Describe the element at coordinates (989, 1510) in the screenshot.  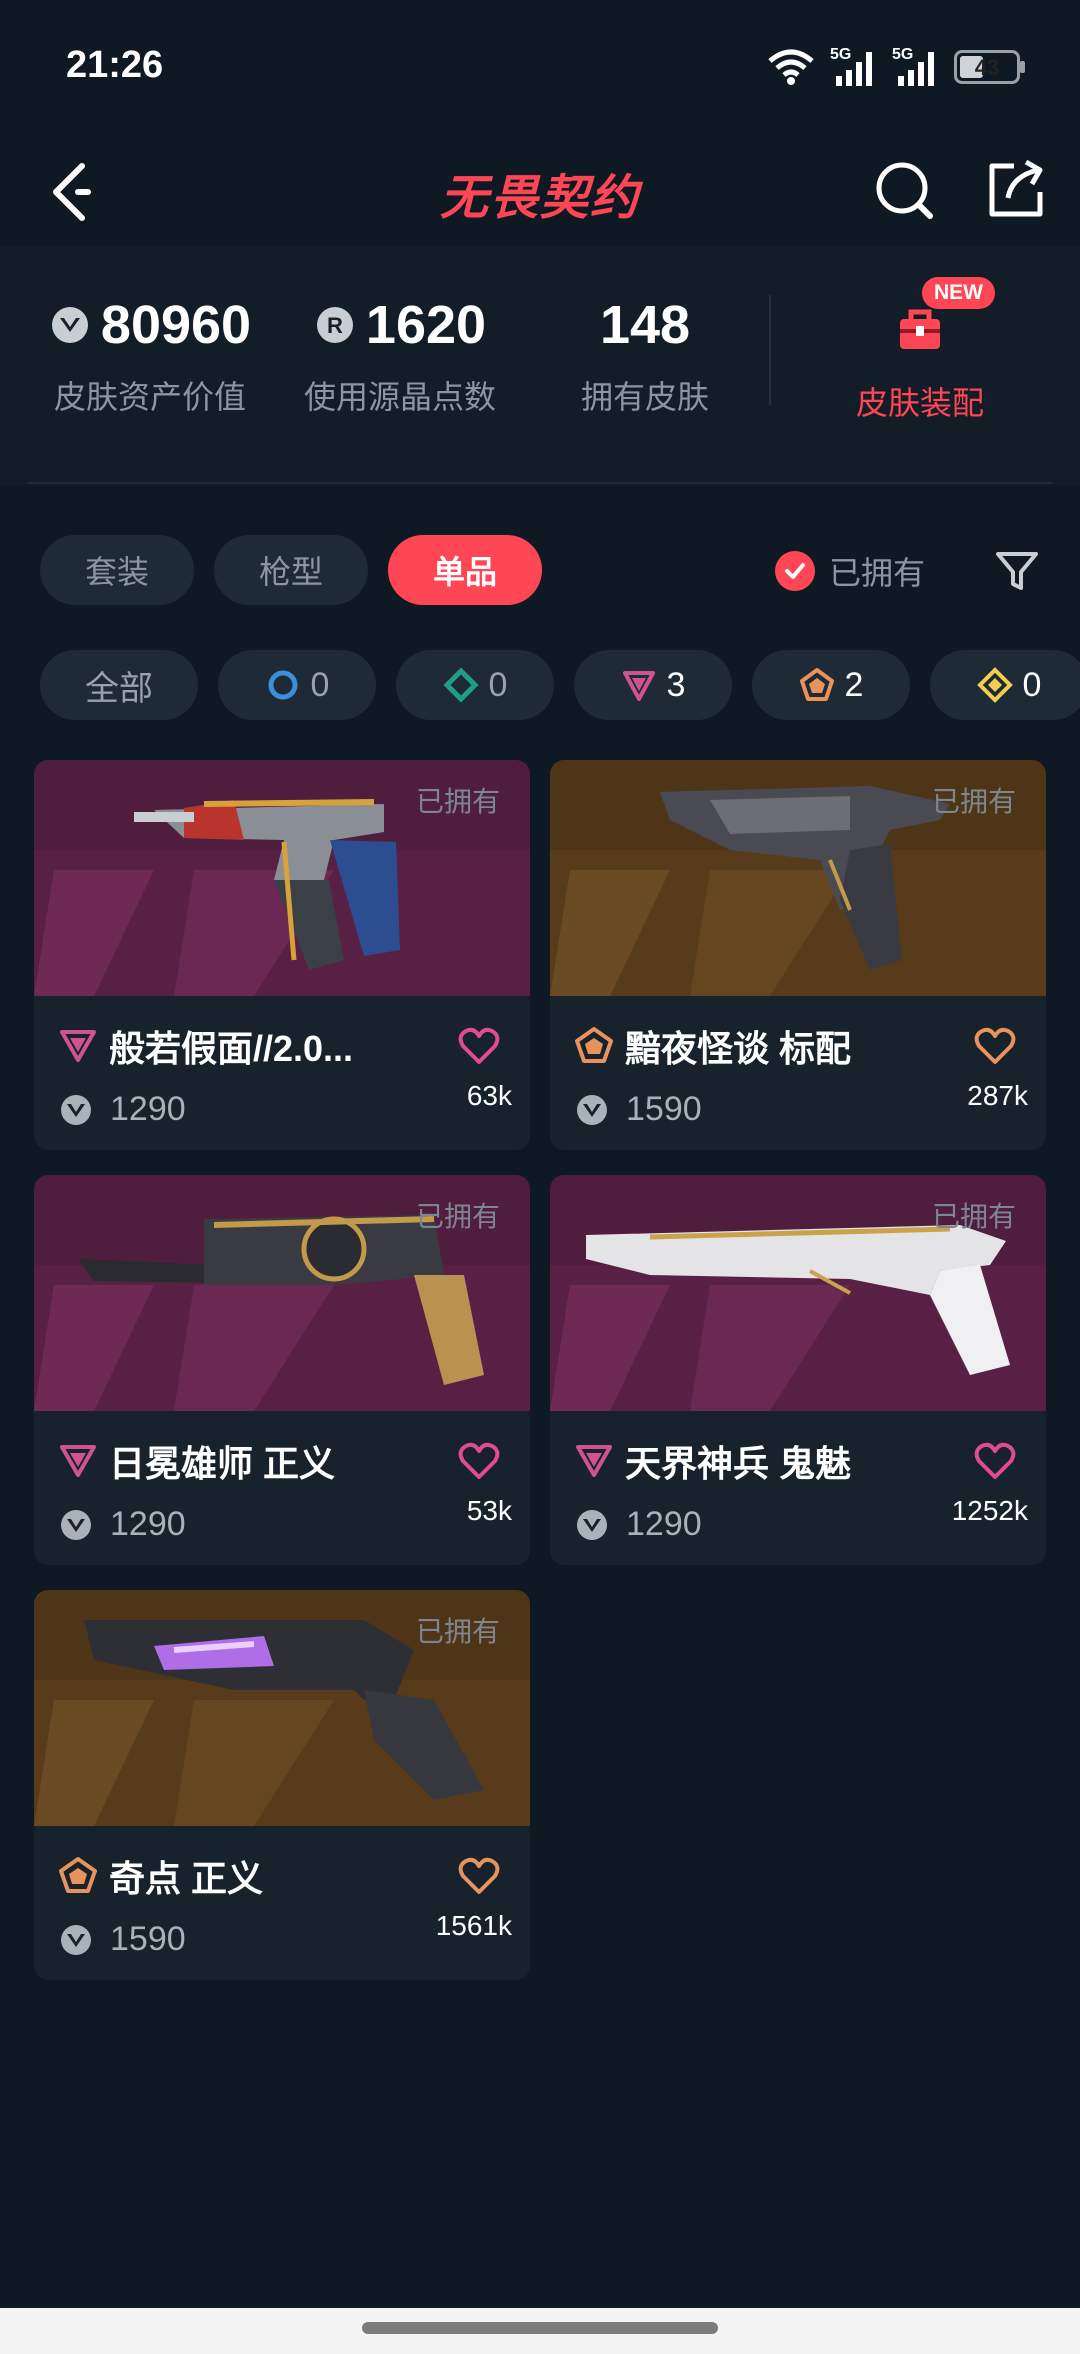
I see `likes-count: 1252k` at that location.